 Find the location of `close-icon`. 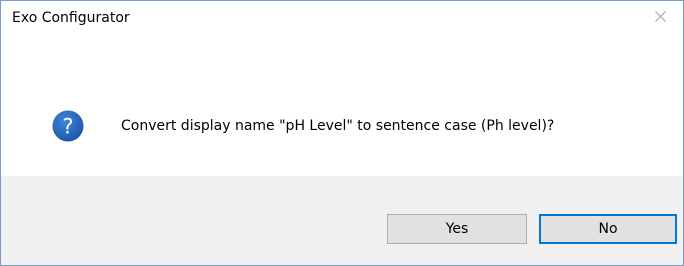

close-icon is located at coordinates (660, 16).